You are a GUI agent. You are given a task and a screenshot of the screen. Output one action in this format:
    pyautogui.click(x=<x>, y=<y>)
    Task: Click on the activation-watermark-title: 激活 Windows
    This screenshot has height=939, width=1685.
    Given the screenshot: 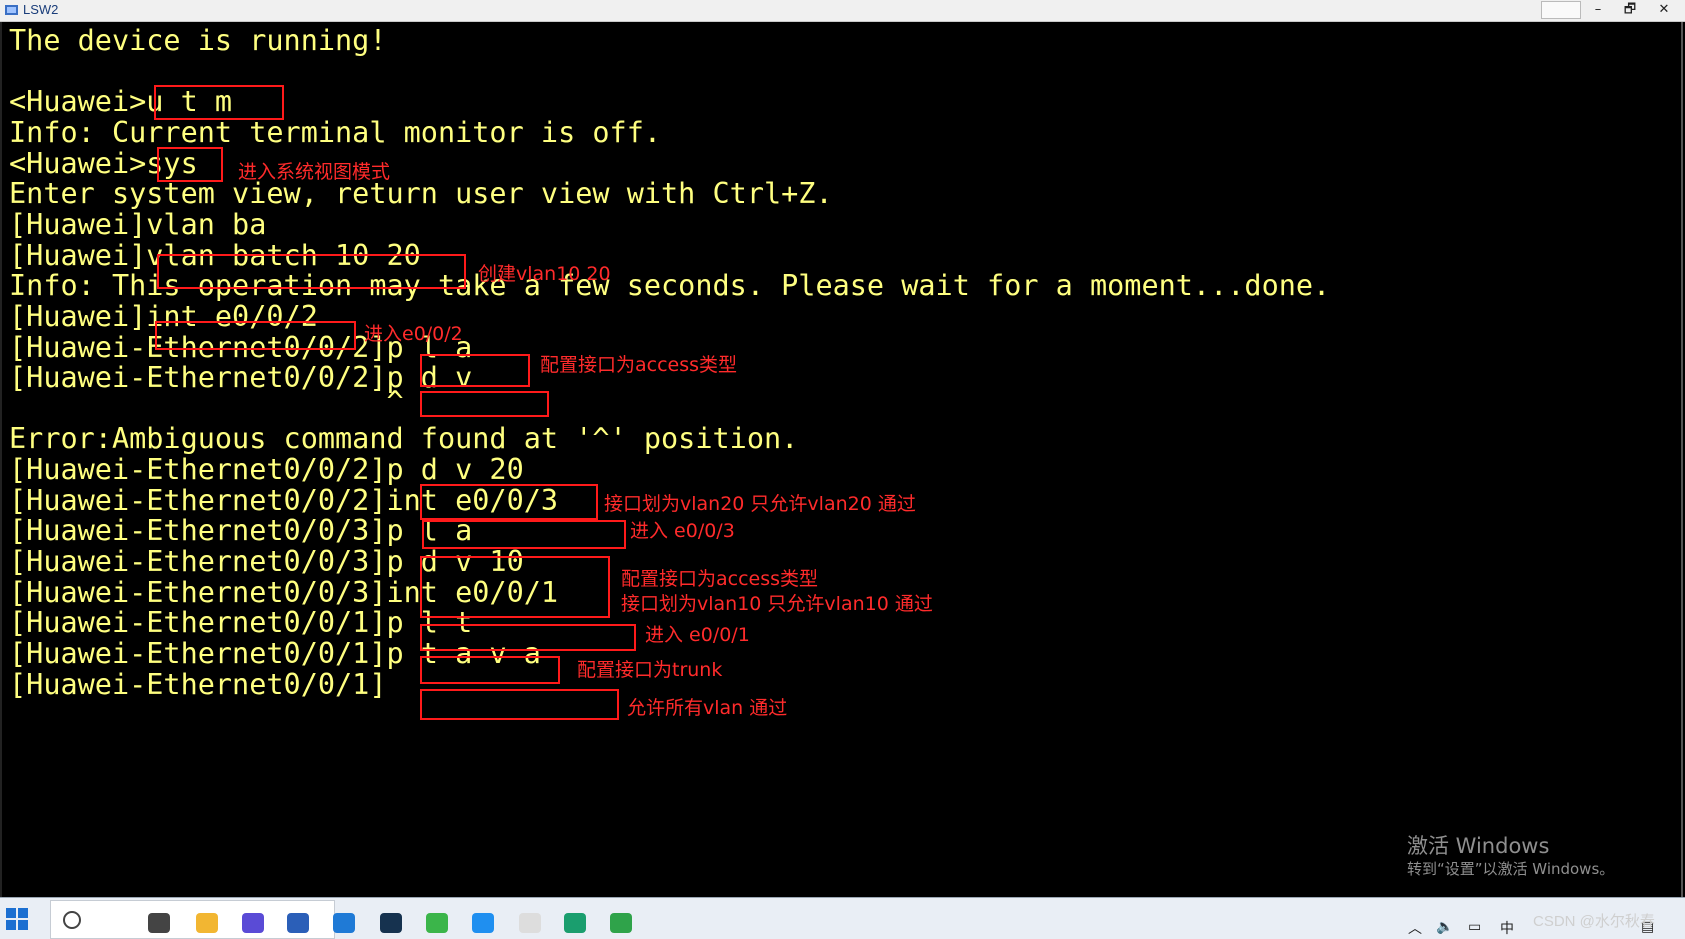 What is the action you would take?
    pyautogui.click(x=1478, y=846)
    